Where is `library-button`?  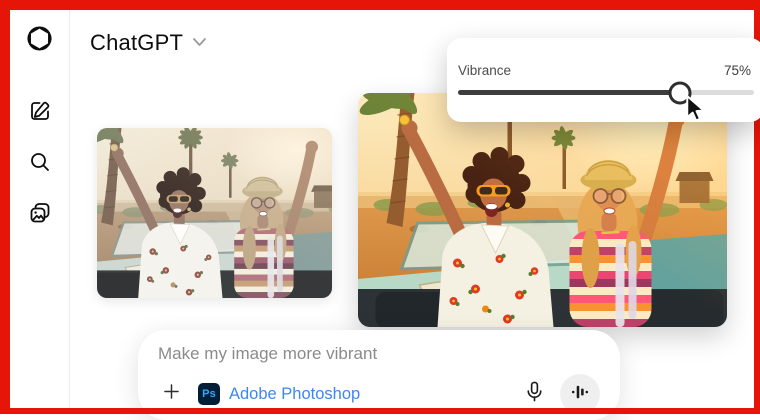 library-button is located at coordinates (40, 215).